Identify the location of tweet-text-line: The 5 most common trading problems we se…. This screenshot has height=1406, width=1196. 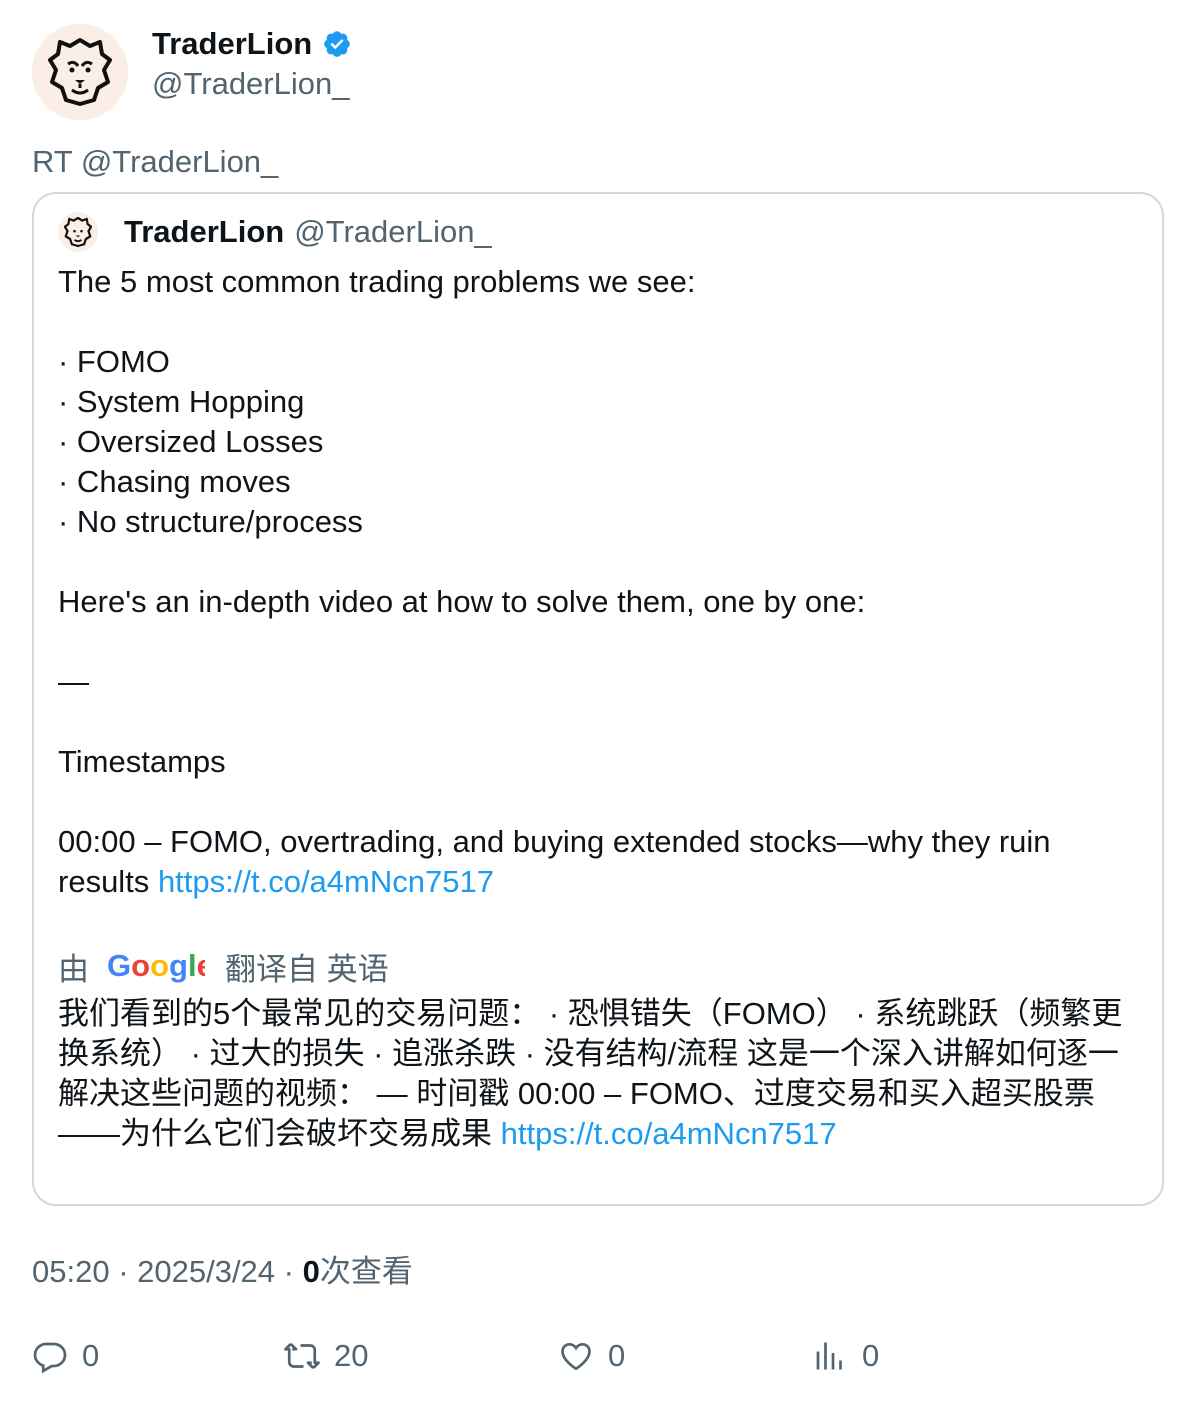
(377, 281).